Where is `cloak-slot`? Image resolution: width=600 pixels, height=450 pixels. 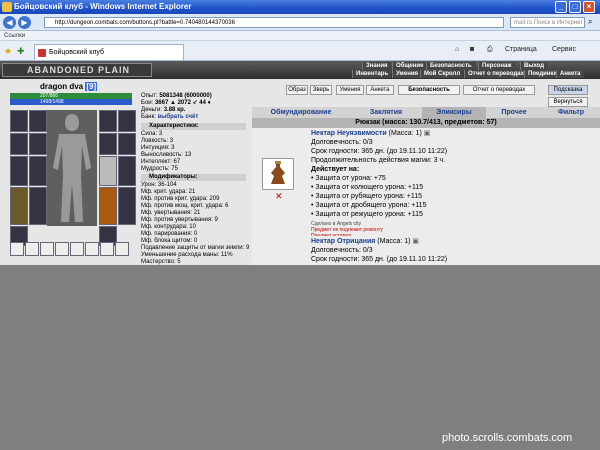 cloak-slot is located at coordinates (108, 144).